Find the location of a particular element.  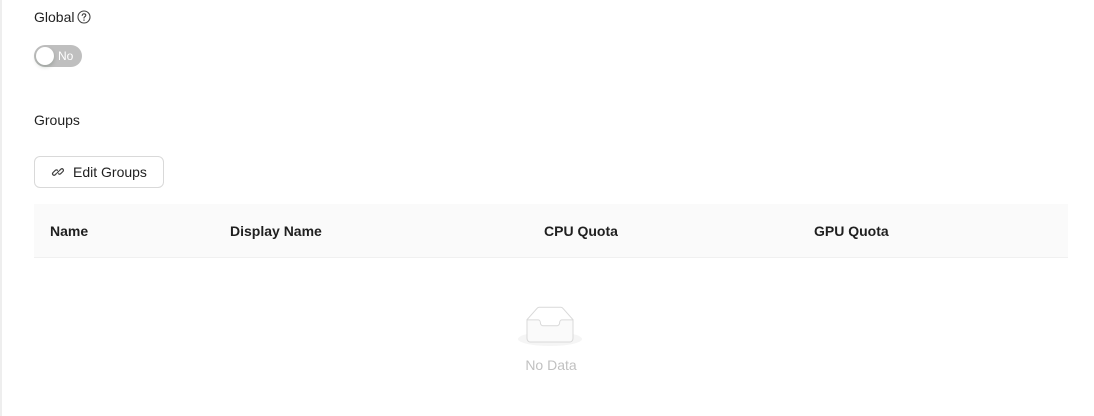

global-field-label: Global is located at coordinates (63, 17).